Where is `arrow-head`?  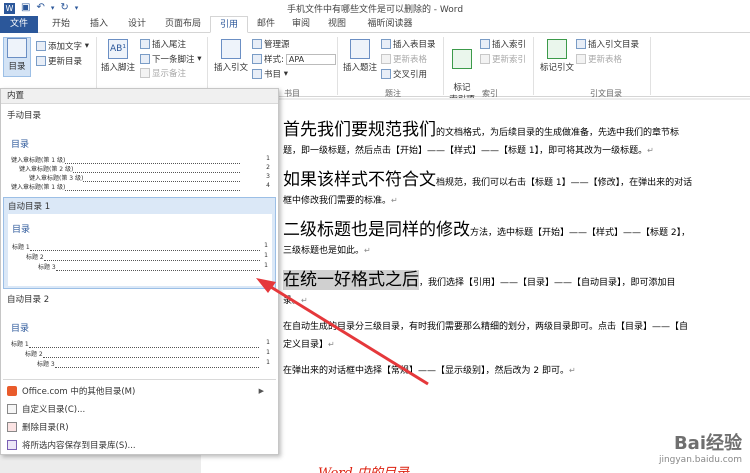
arrow-head is located at coordinates (266, 285).